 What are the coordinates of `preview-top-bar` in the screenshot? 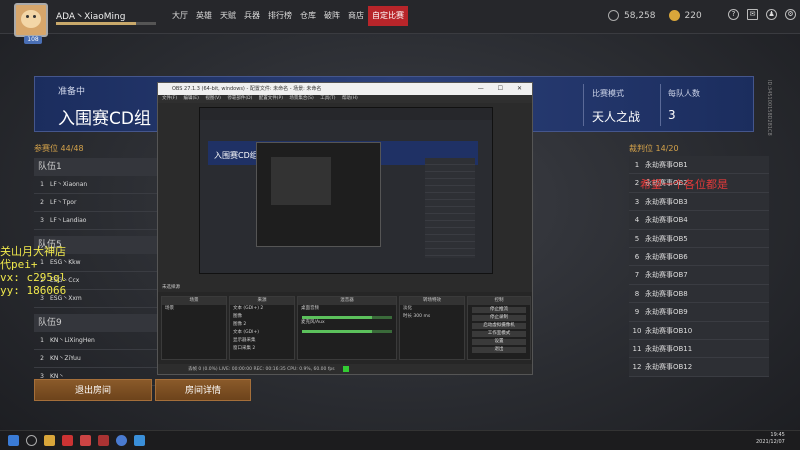 It's located at (346, 114).